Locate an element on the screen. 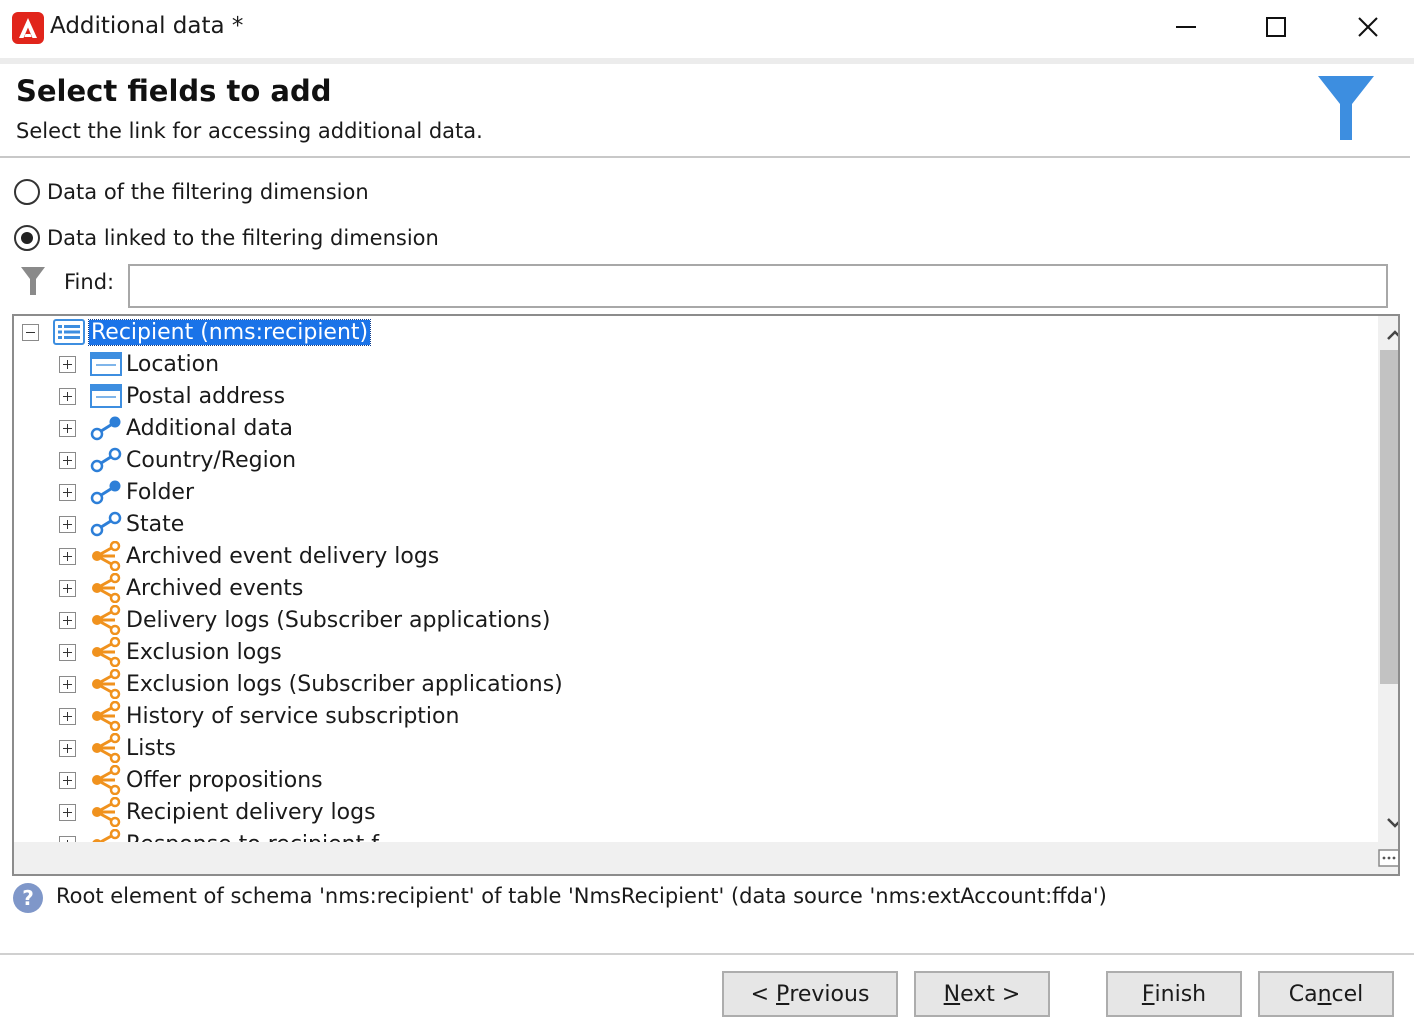 The image size is (1414, 1032). minimize-button is located at coordinates (1186, 27).